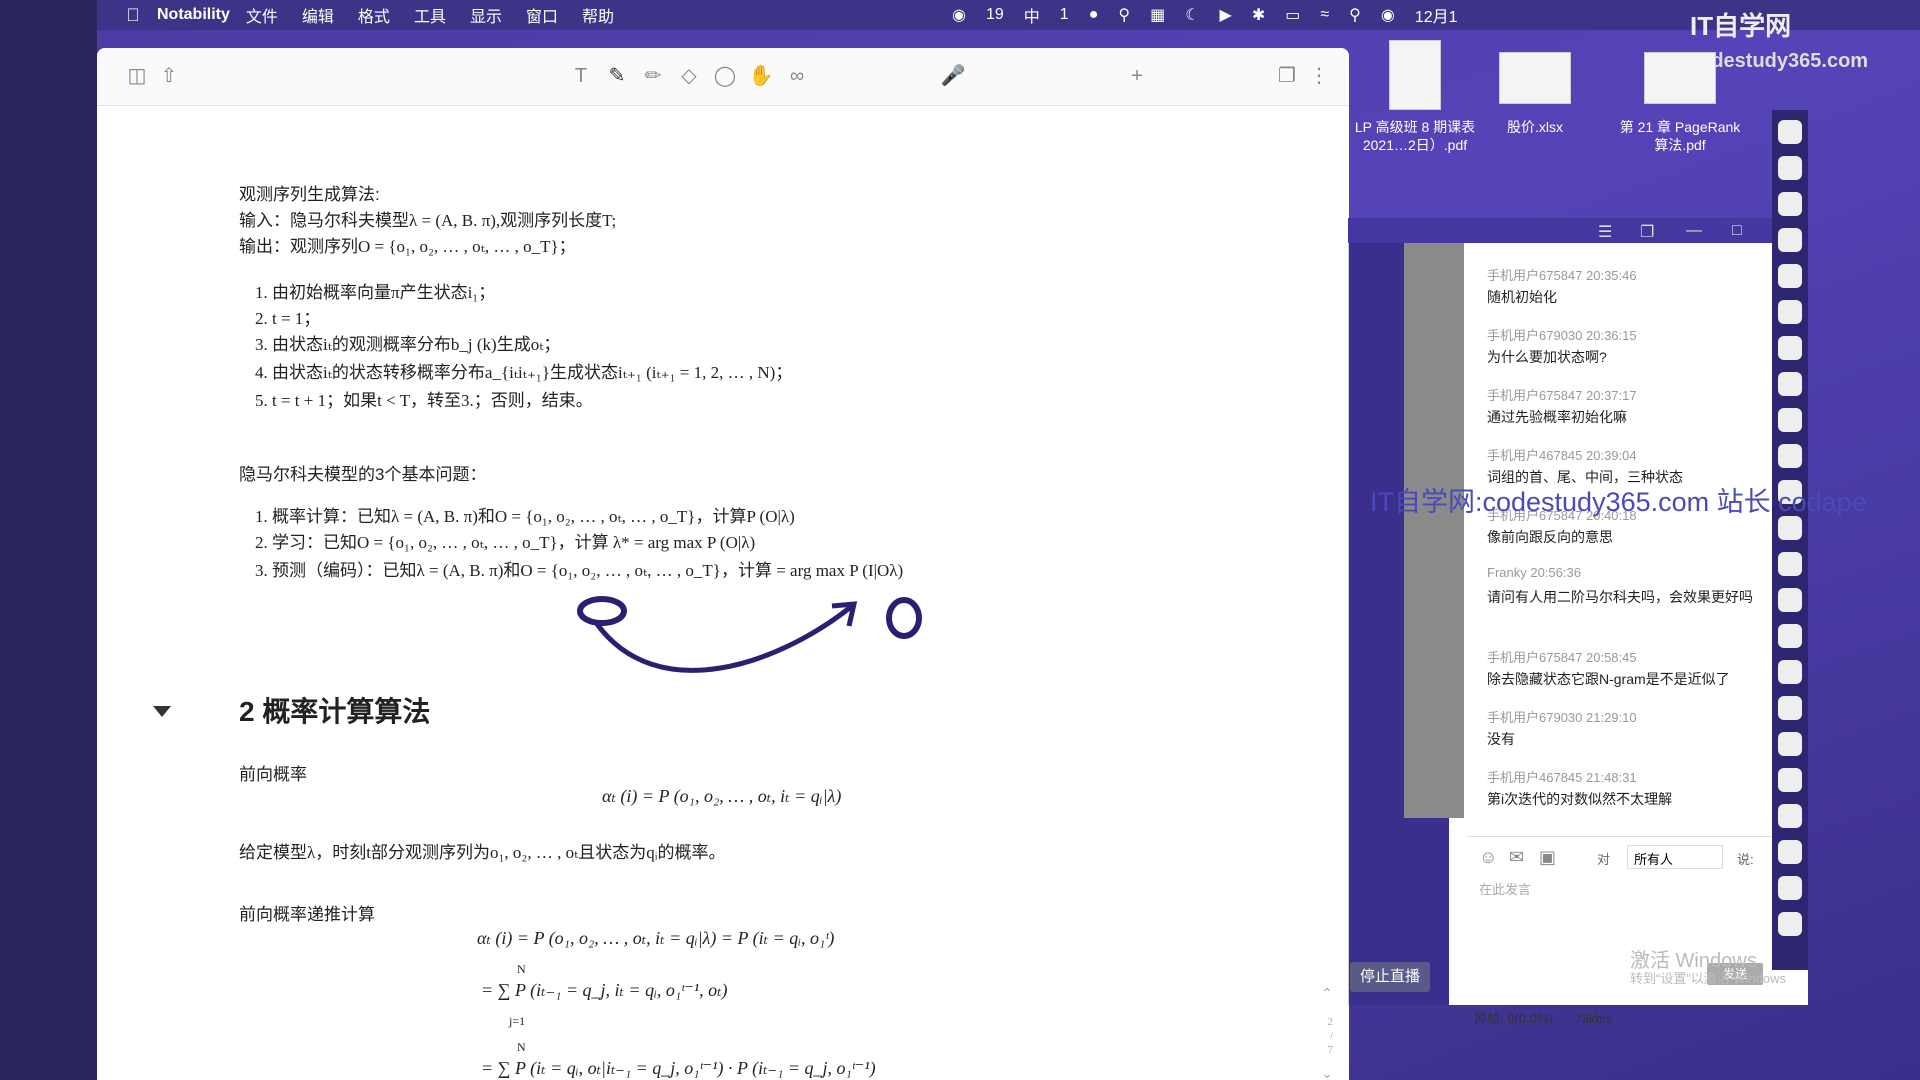 Image resolution: width=1920 pixels, height=1080 pixels. I want to click on chat-text: 第i次迭代的对数似然不太理解, so click(1580, 799).